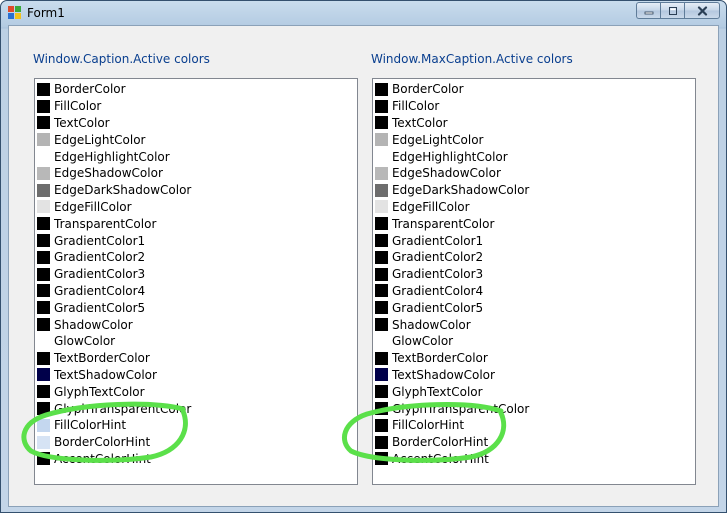 This screenshot has width=727, height=513. I want to click on list-item-label: TextColor, so click(82, 122).